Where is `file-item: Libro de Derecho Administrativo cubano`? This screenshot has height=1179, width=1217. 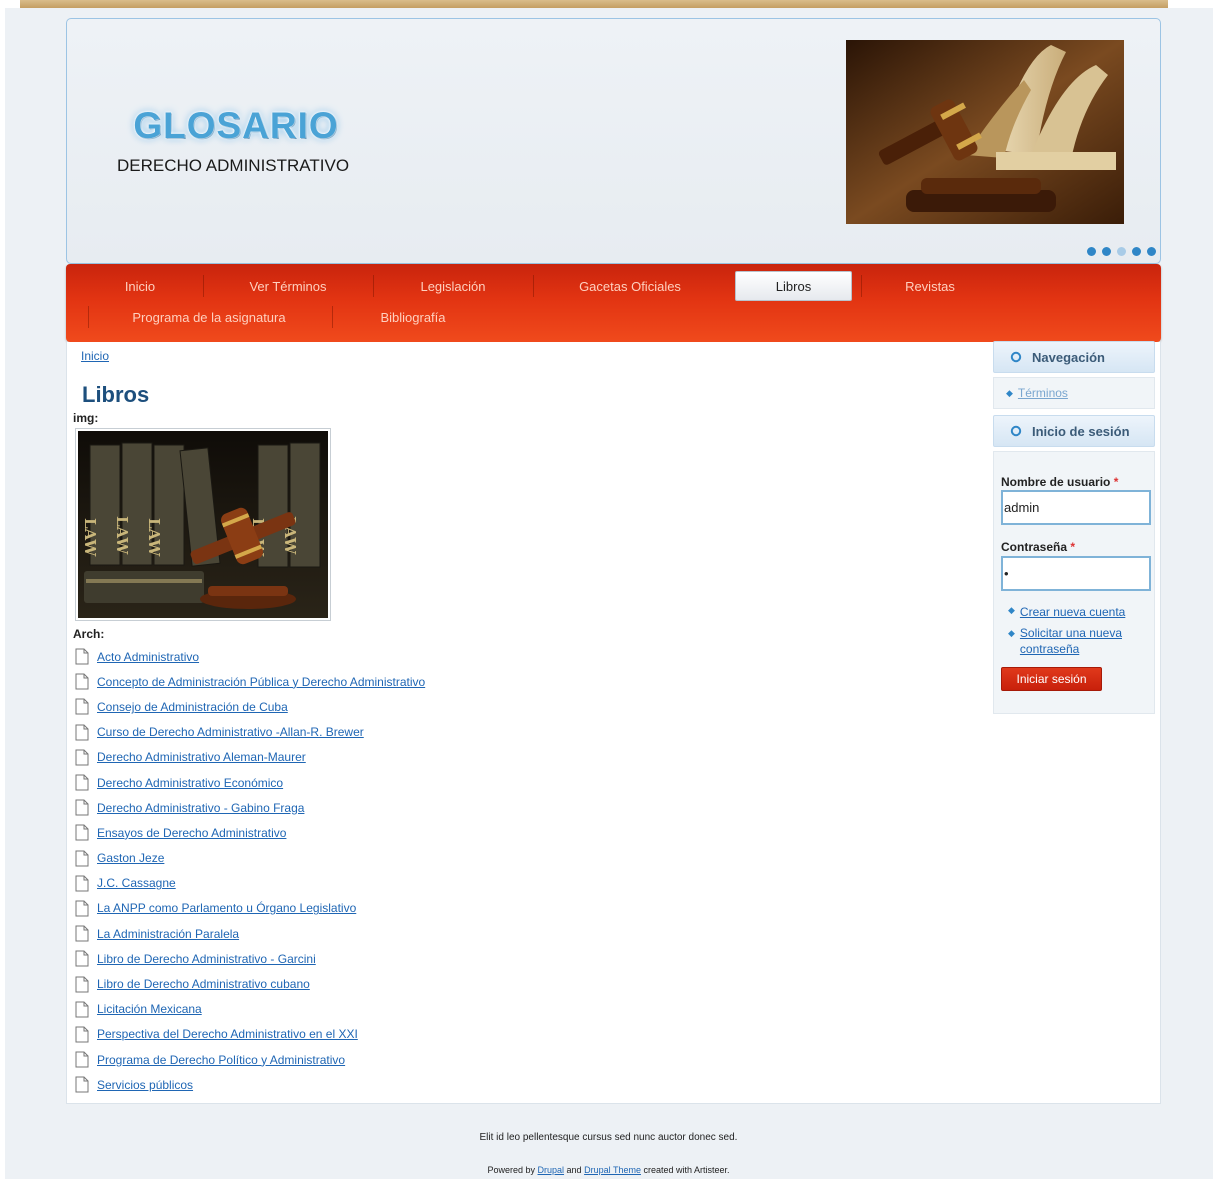 file-item: Libro de Derecho Administrativo cubano is located at coordinates (375, 983).